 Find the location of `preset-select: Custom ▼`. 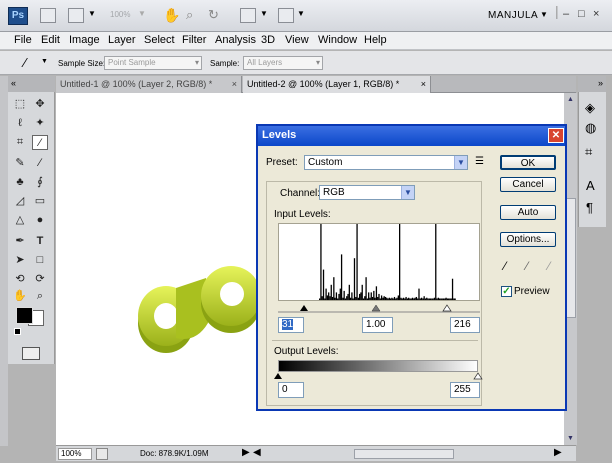

preset-select: Custom ▼ is located at coordinates (386, 162).